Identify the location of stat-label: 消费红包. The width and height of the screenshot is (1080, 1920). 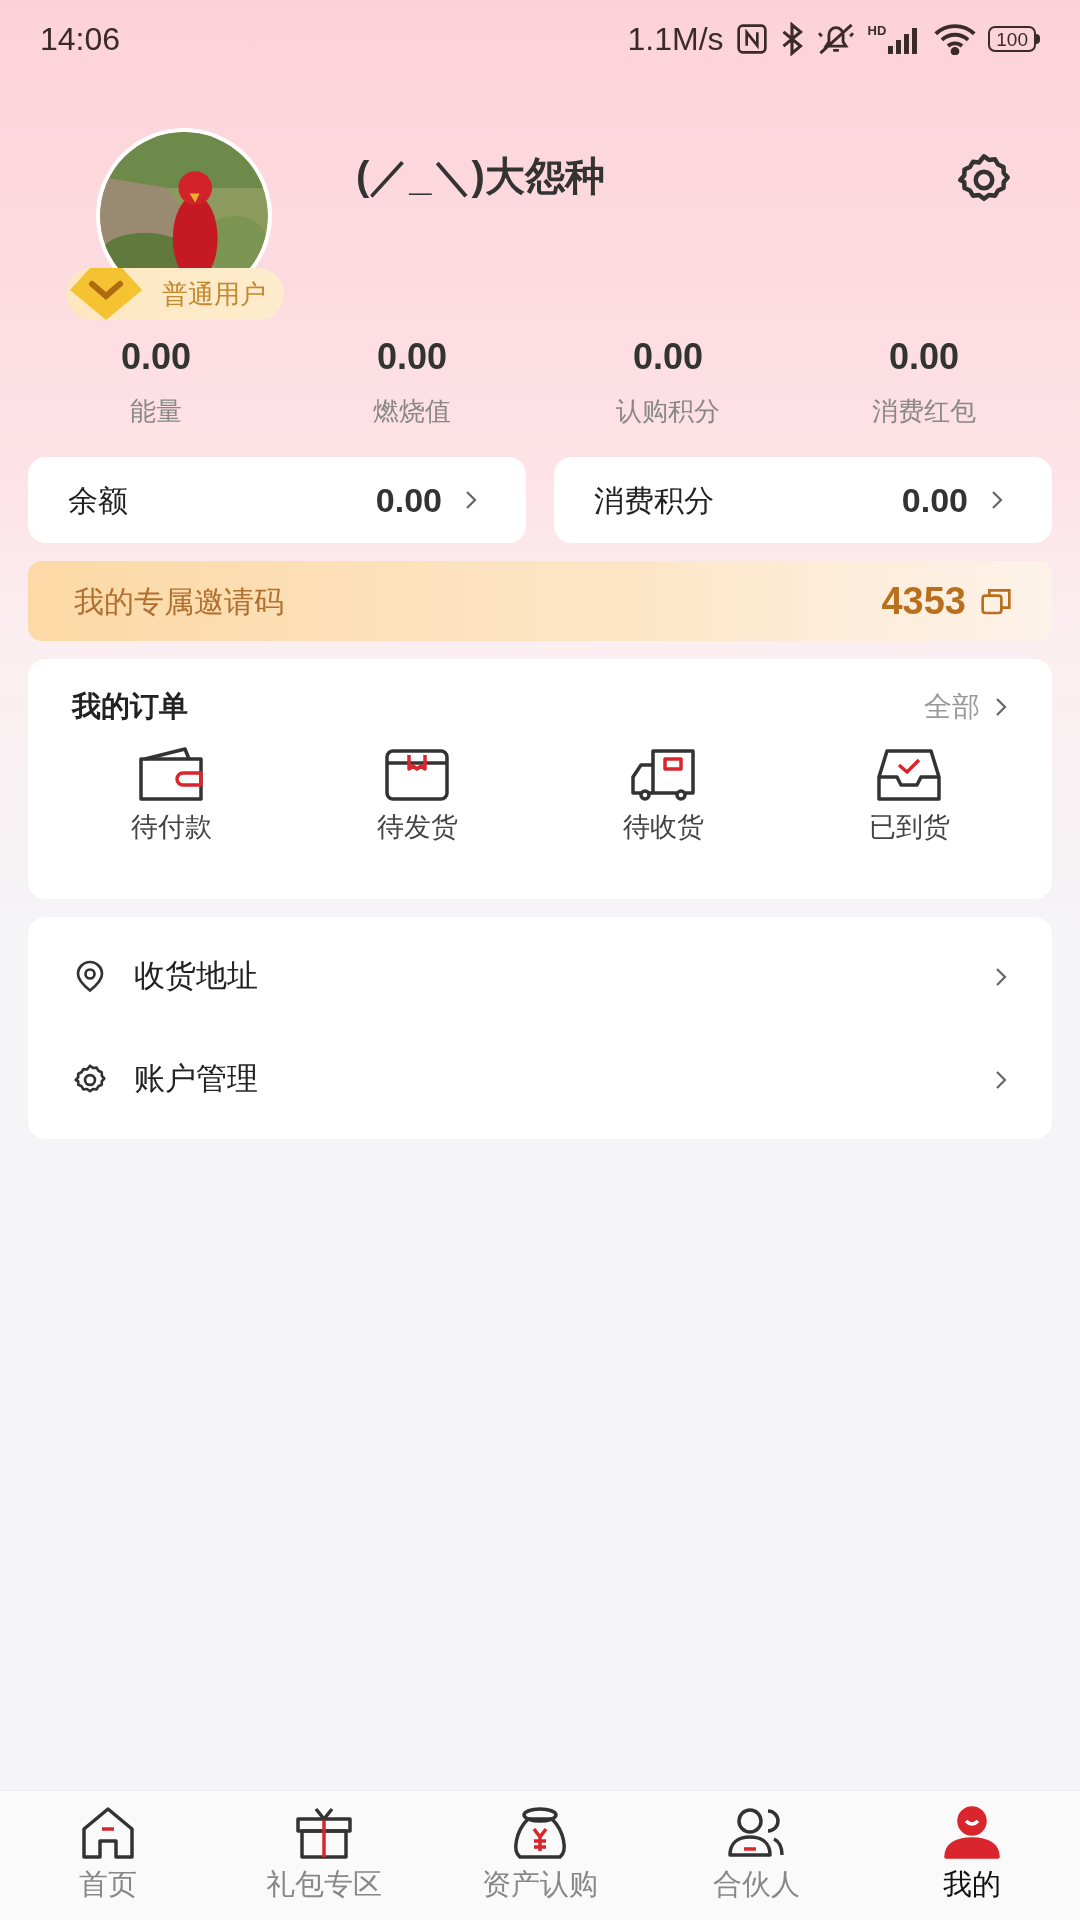
(924, 411).